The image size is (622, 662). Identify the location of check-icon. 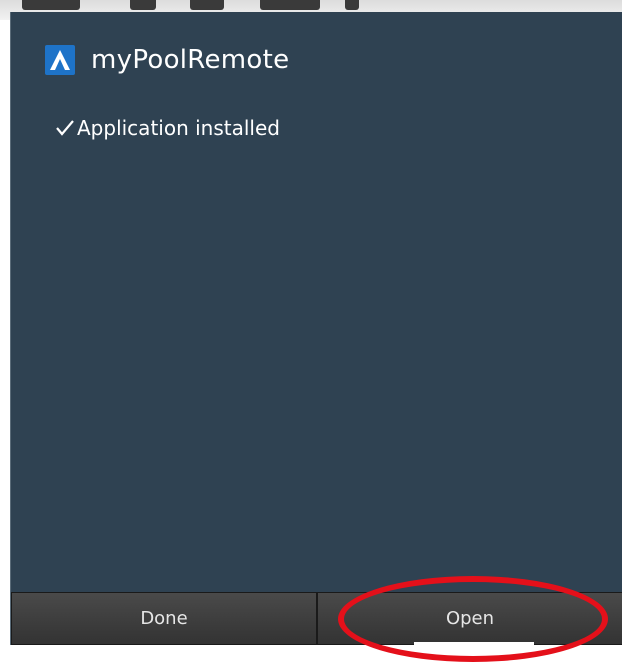
(65, 128).